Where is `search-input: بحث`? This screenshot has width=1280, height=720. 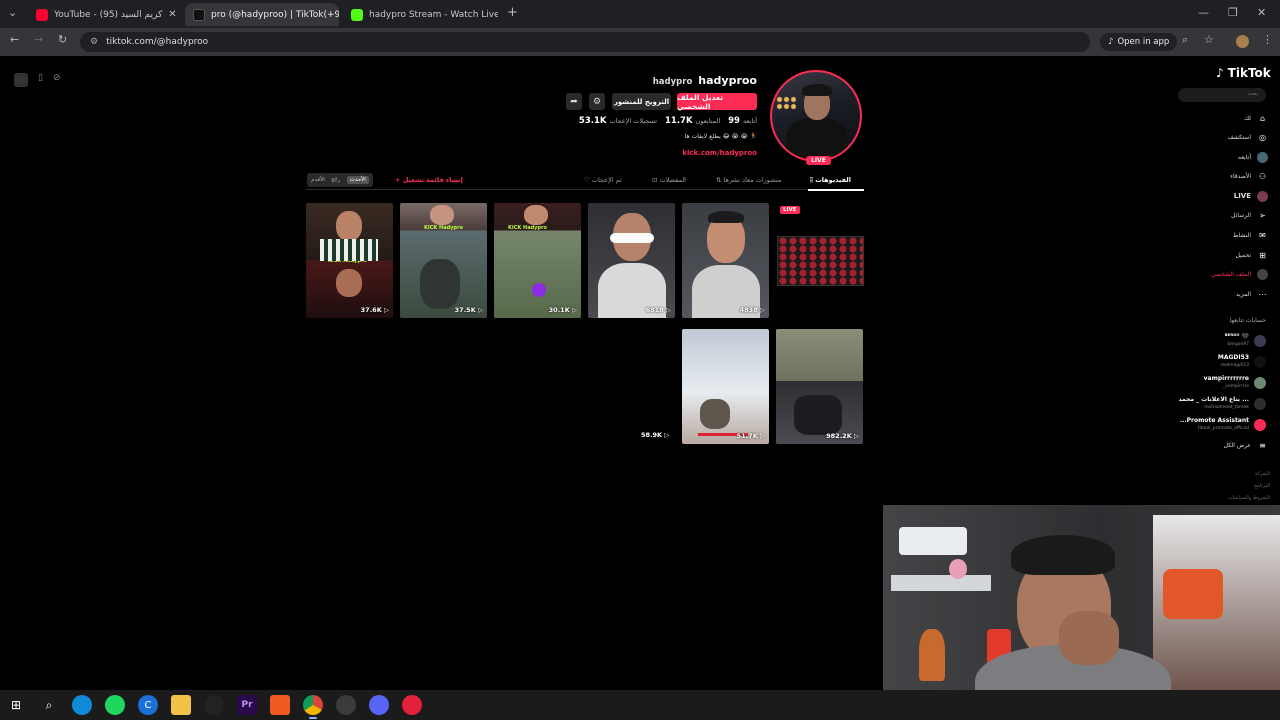 search-input: بحث is located at coordinates (1222, 95).